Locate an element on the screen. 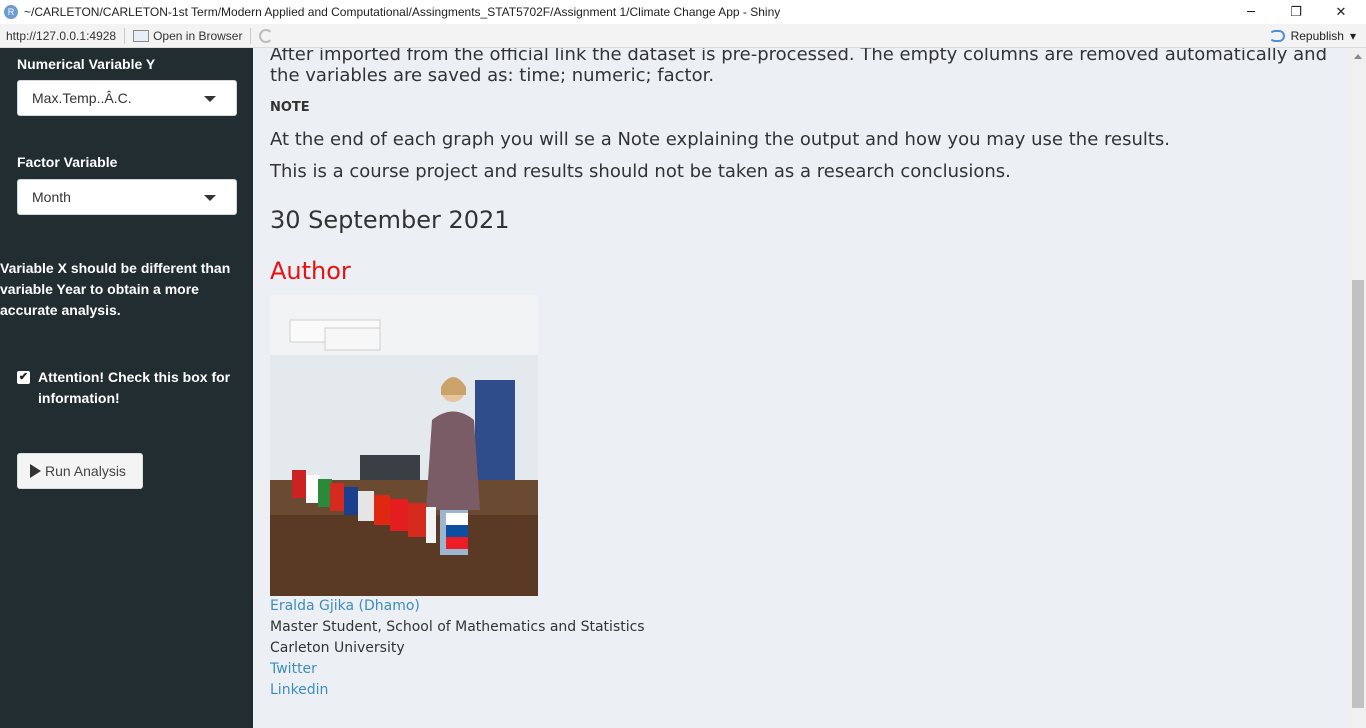  author-university: Carleton University is located at coordinates (337, 648).